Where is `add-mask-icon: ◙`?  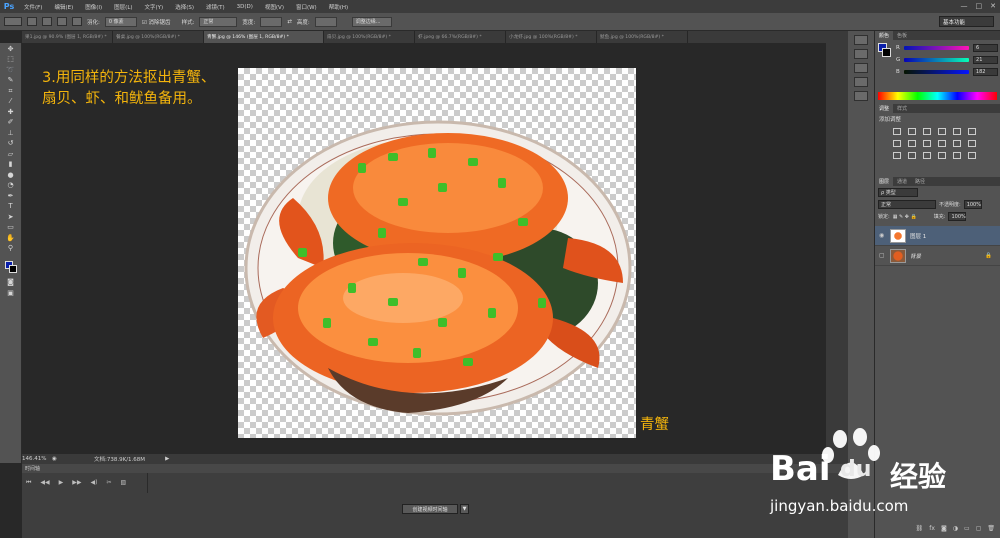 add-mask-icon: ◙ is located at coordinates (944, 530).